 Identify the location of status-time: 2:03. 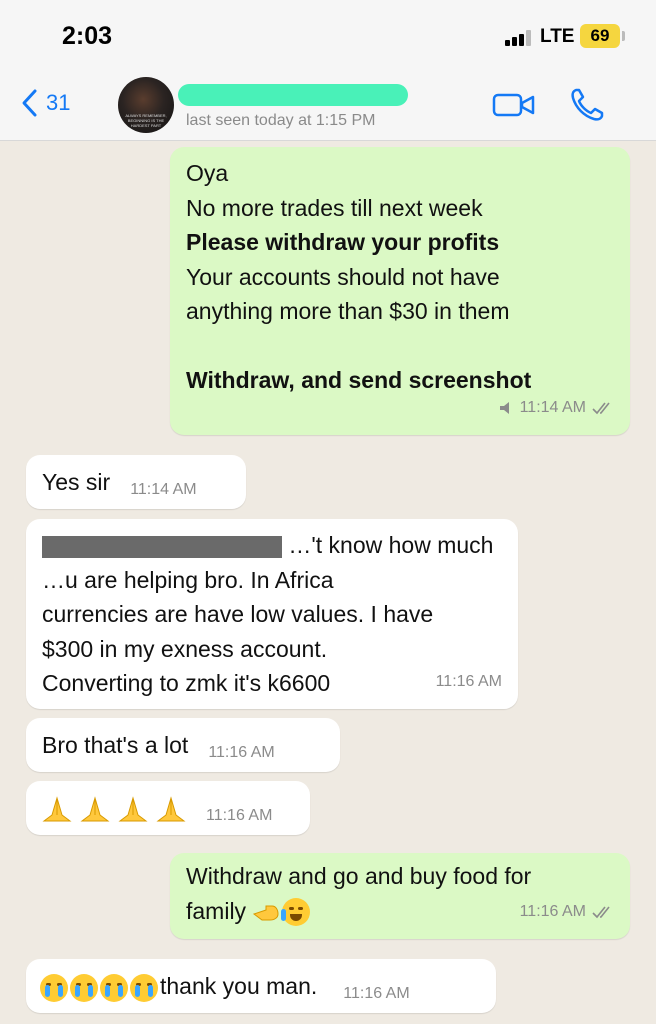
(87, 36).